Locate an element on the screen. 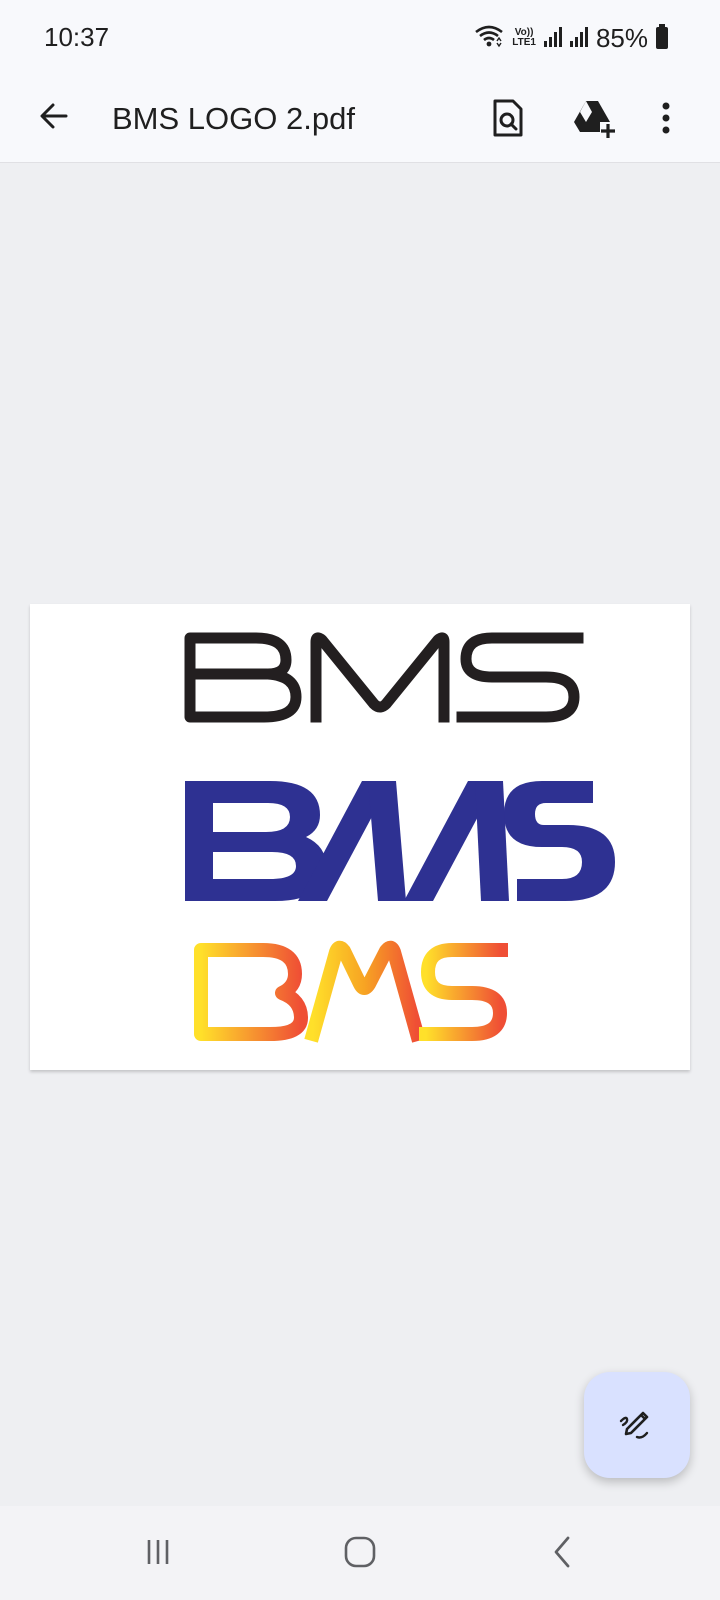  volte-bottom: LTE1 is located at coordinates (524, 42).